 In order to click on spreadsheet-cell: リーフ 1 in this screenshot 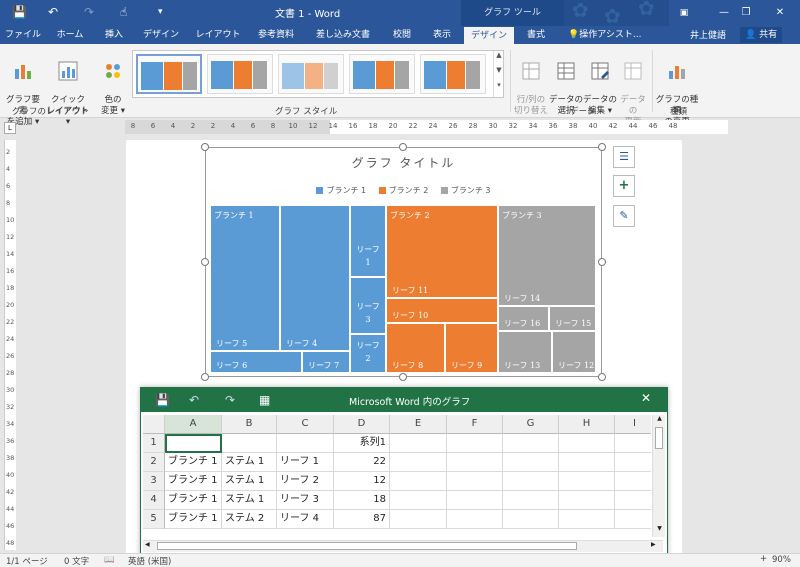, I will do `click(305, 462)`.